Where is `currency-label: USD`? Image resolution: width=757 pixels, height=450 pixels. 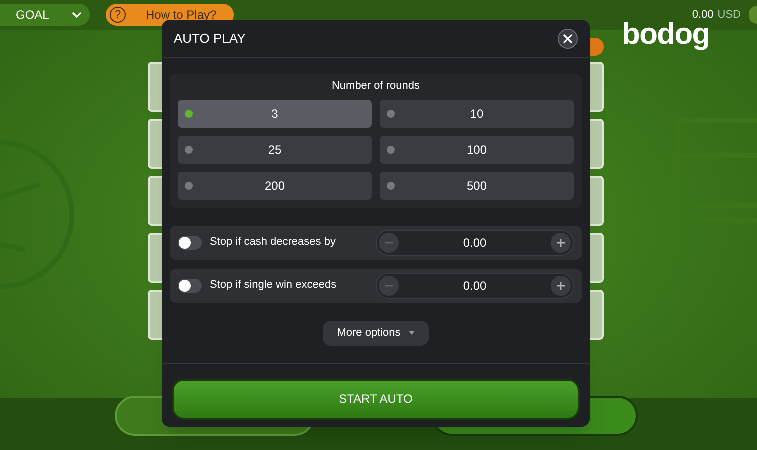
currency-label: USD is located at coordinates (729, 15).